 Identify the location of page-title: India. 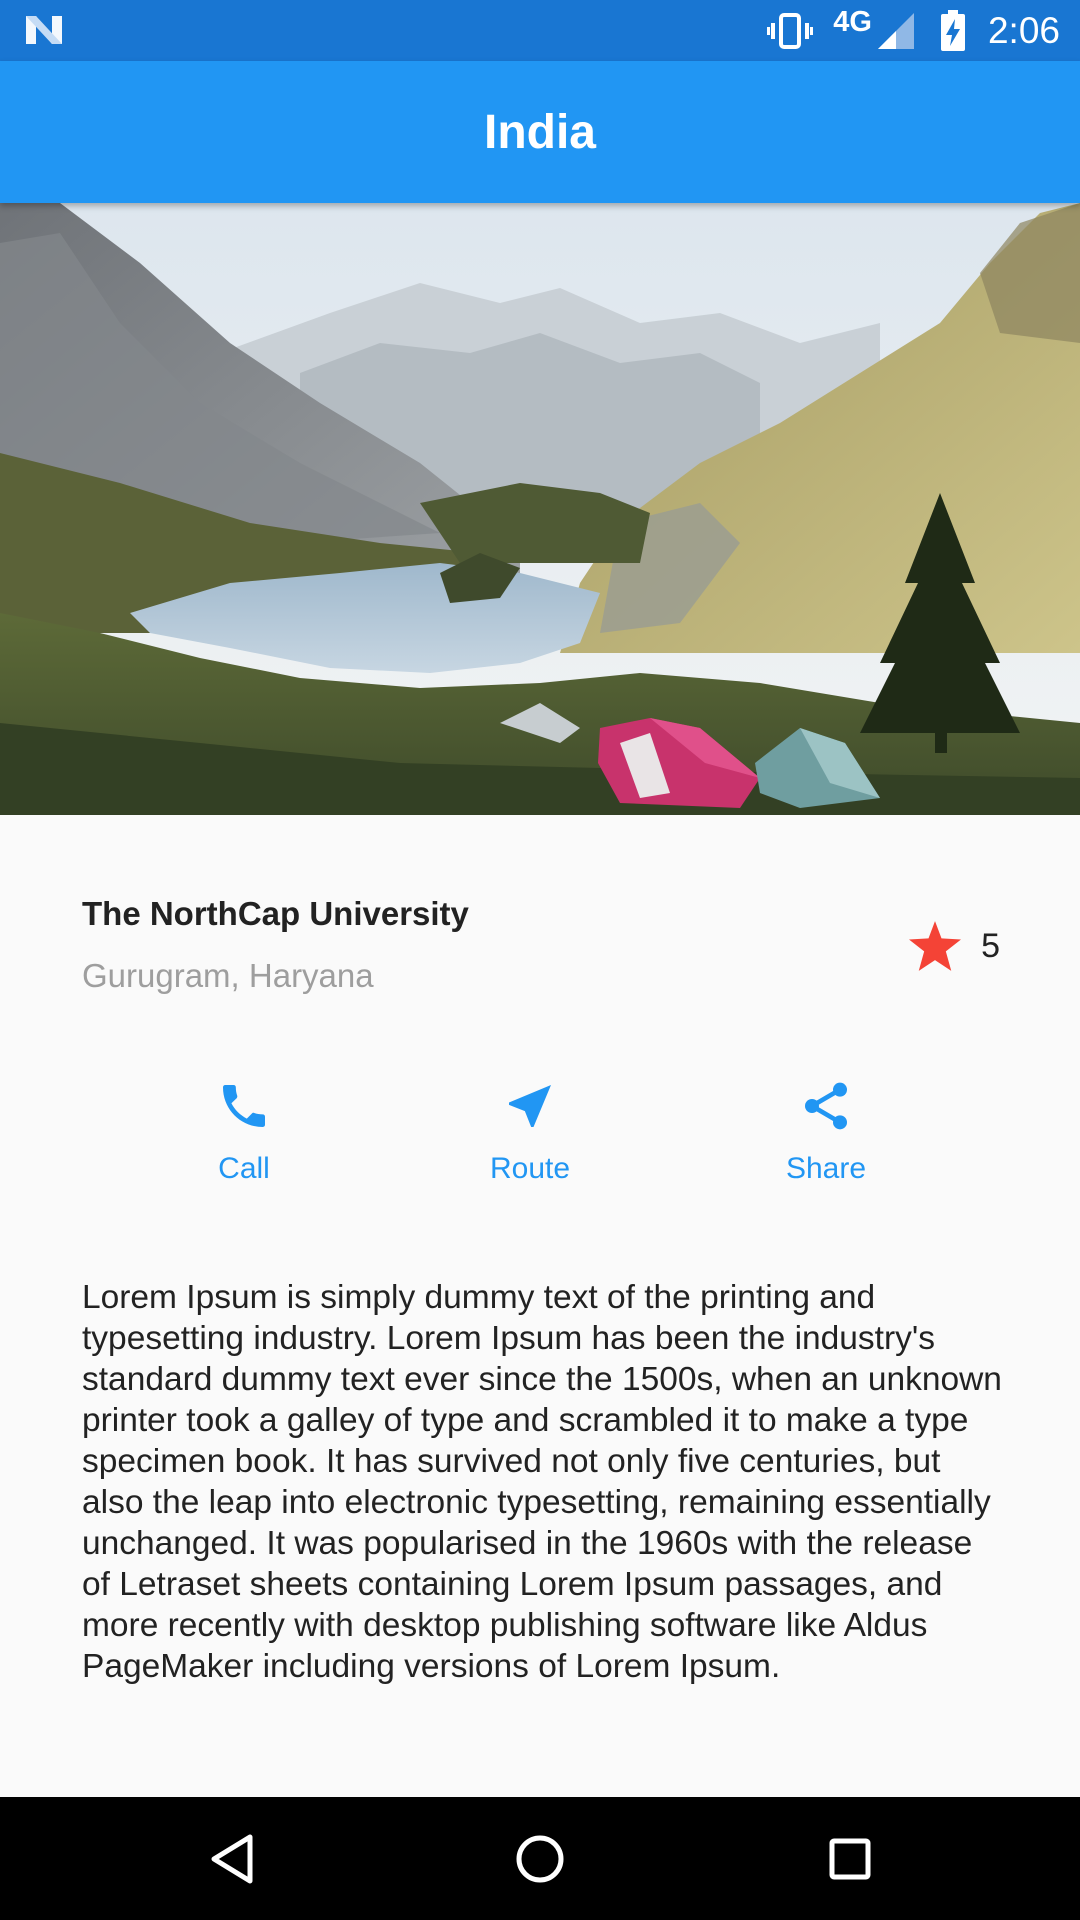
(539, 132).